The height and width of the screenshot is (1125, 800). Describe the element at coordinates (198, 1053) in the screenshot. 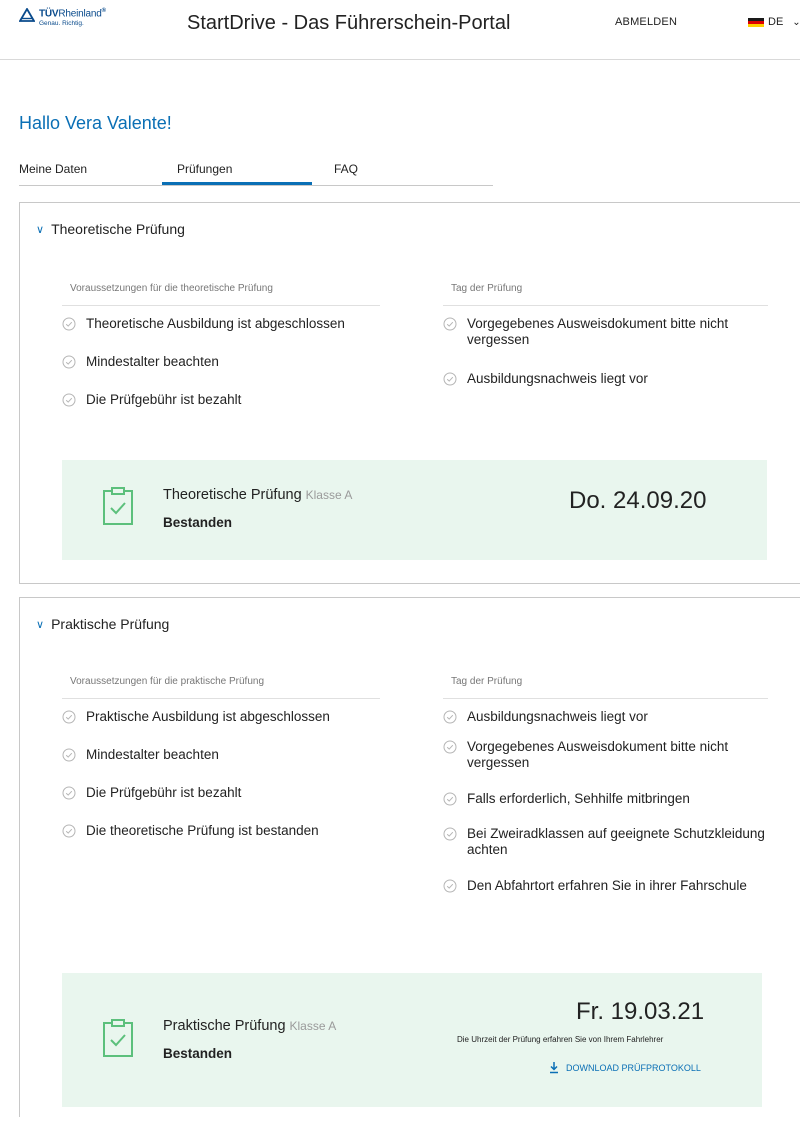

I see `practical-card-status: Bestanden` at that location.